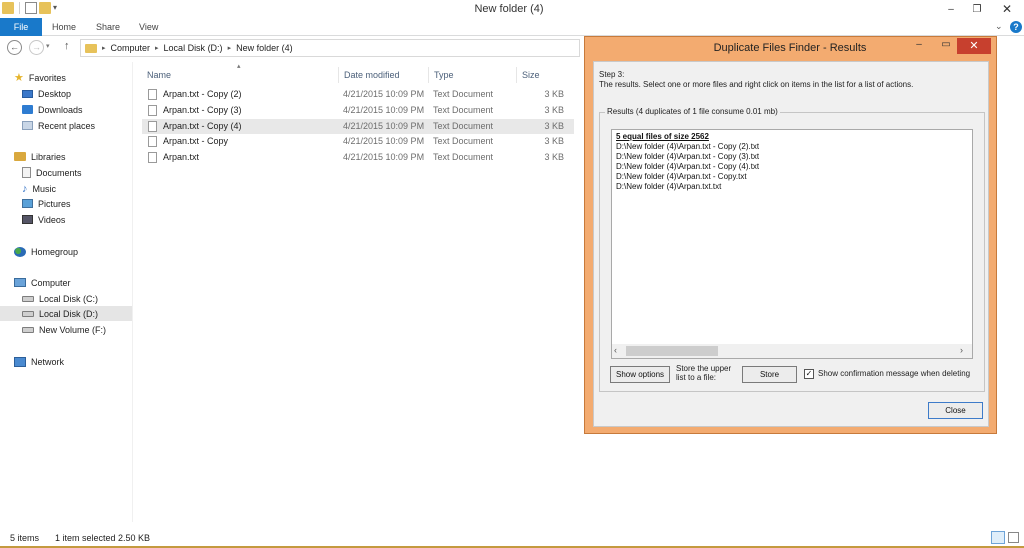 Image resolution: width=1024 pixels, height=548 pixels. I want to click on list-item: D:\New folder (4)\Arpan.txt - Copy.txt, so click(681, 176).